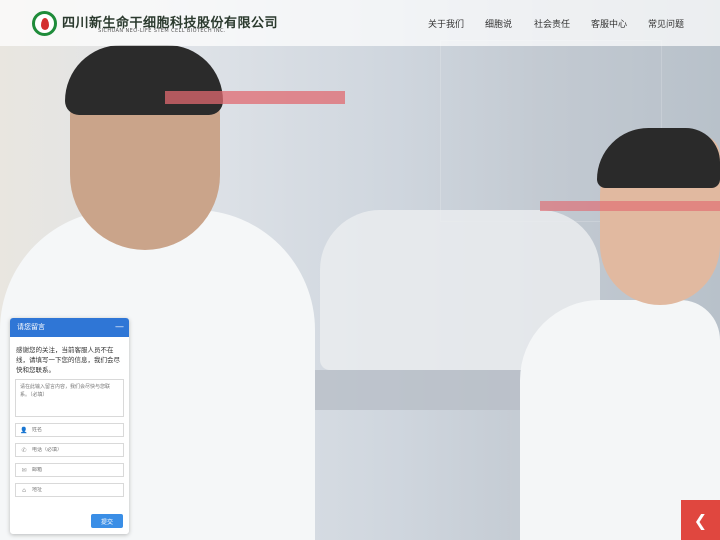 The width and height of the screenshot is (720, 540). I want to click on nav-social-responsibility: 社会责任, so click(552, 23).